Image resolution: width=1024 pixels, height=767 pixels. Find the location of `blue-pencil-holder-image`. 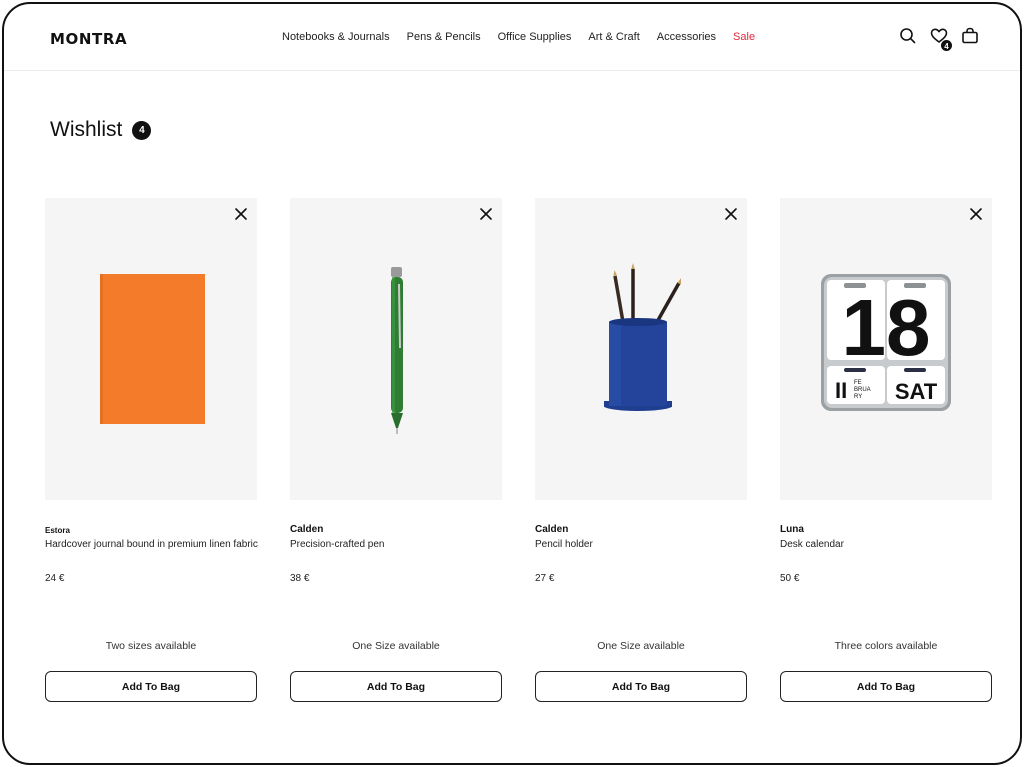

blue-pencil-holder-image is located at coordinates (642, 337).